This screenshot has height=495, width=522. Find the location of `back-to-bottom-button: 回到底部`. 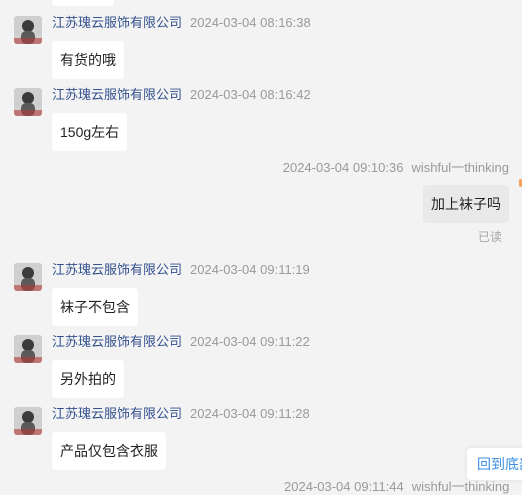

back-to-bottom-button: 回到底部 is located at coordinates (494, 464).